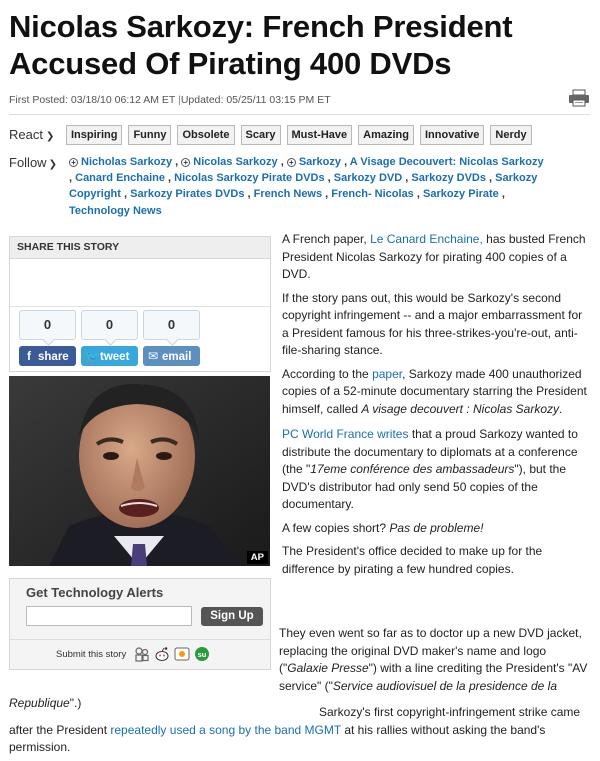 Image resolution: width=600 pixels, height=761 pixels. I want to click on updated-date: Updated: 05/25/11 03:15 PM ET, so click(255, 100).